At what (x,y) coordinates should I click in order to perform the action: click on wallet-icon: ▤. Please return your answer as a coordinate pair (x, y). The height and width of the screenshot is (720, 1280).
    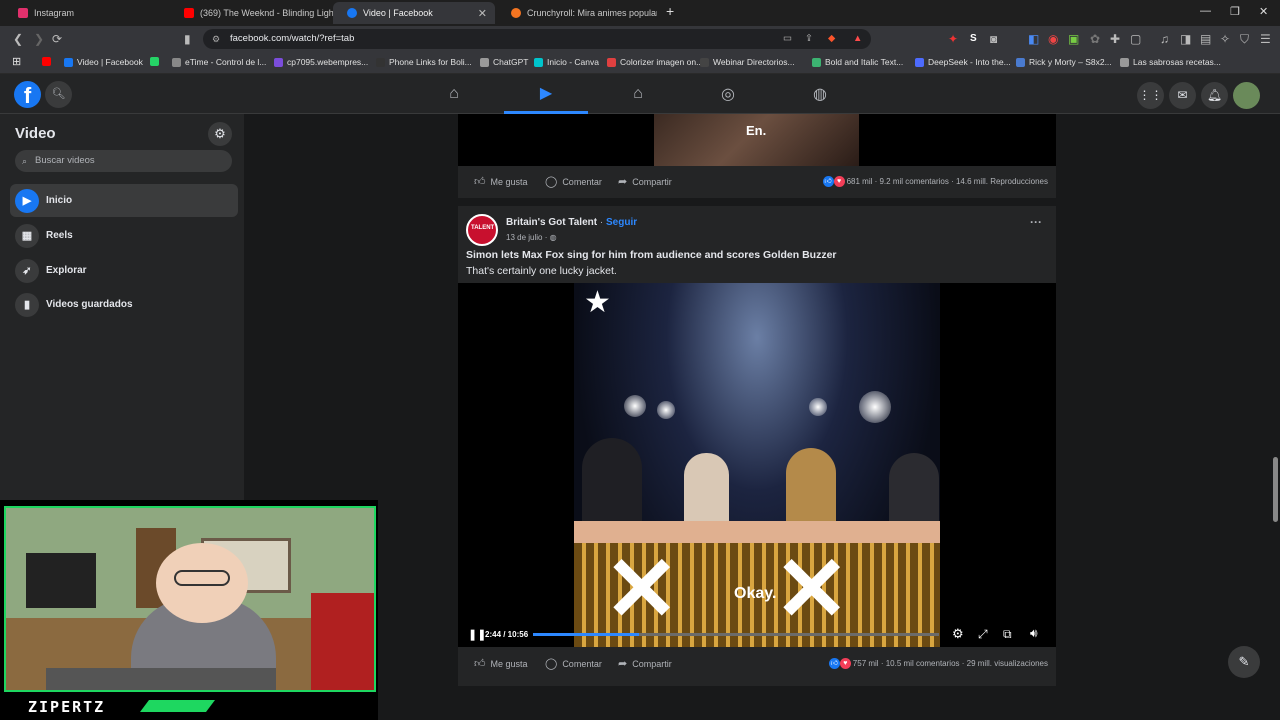
    Looking at the image, I should click on (1205, 39).